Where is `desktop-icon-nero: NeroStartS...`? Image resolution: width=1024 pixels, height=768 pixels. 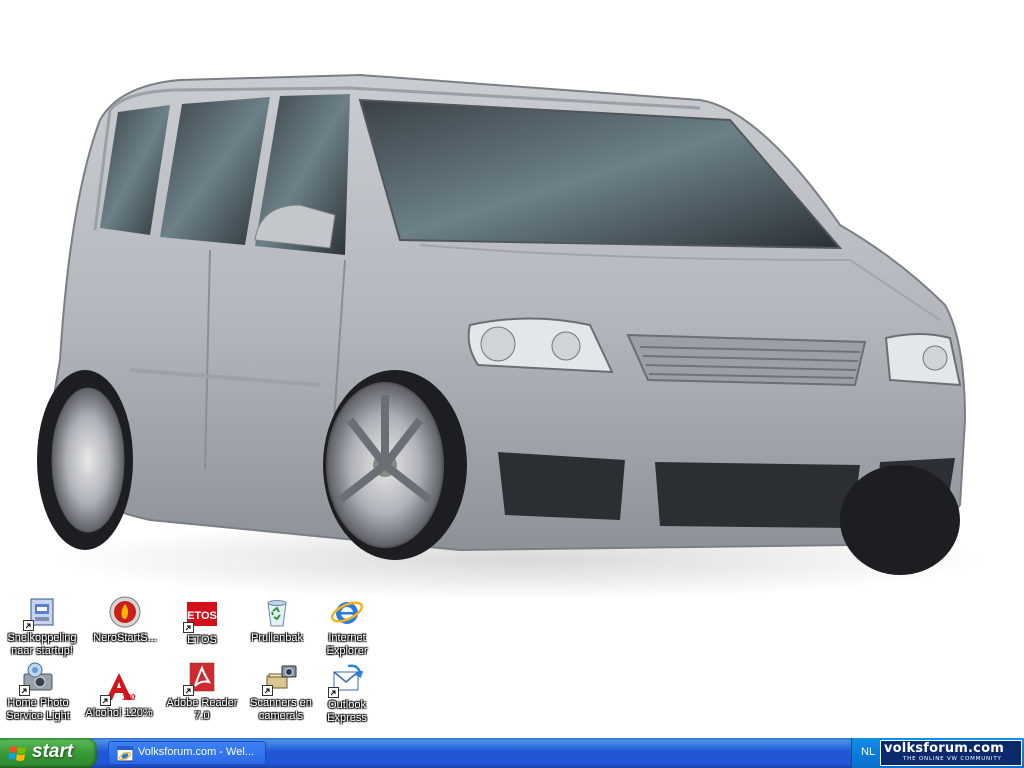 desktop-icon-nero: NeroStartS... is located at coordinates (125, 620).